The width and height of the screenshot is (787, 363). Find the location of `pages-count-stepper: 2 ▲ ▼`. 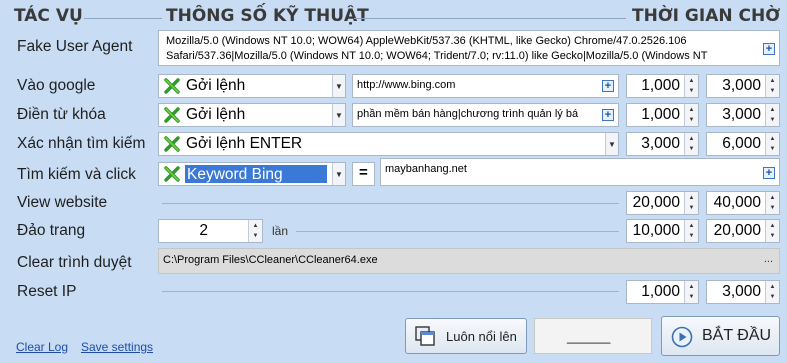

pages-count-stepper: 2 ▲ ▼ is located at coordinates (210, 231).